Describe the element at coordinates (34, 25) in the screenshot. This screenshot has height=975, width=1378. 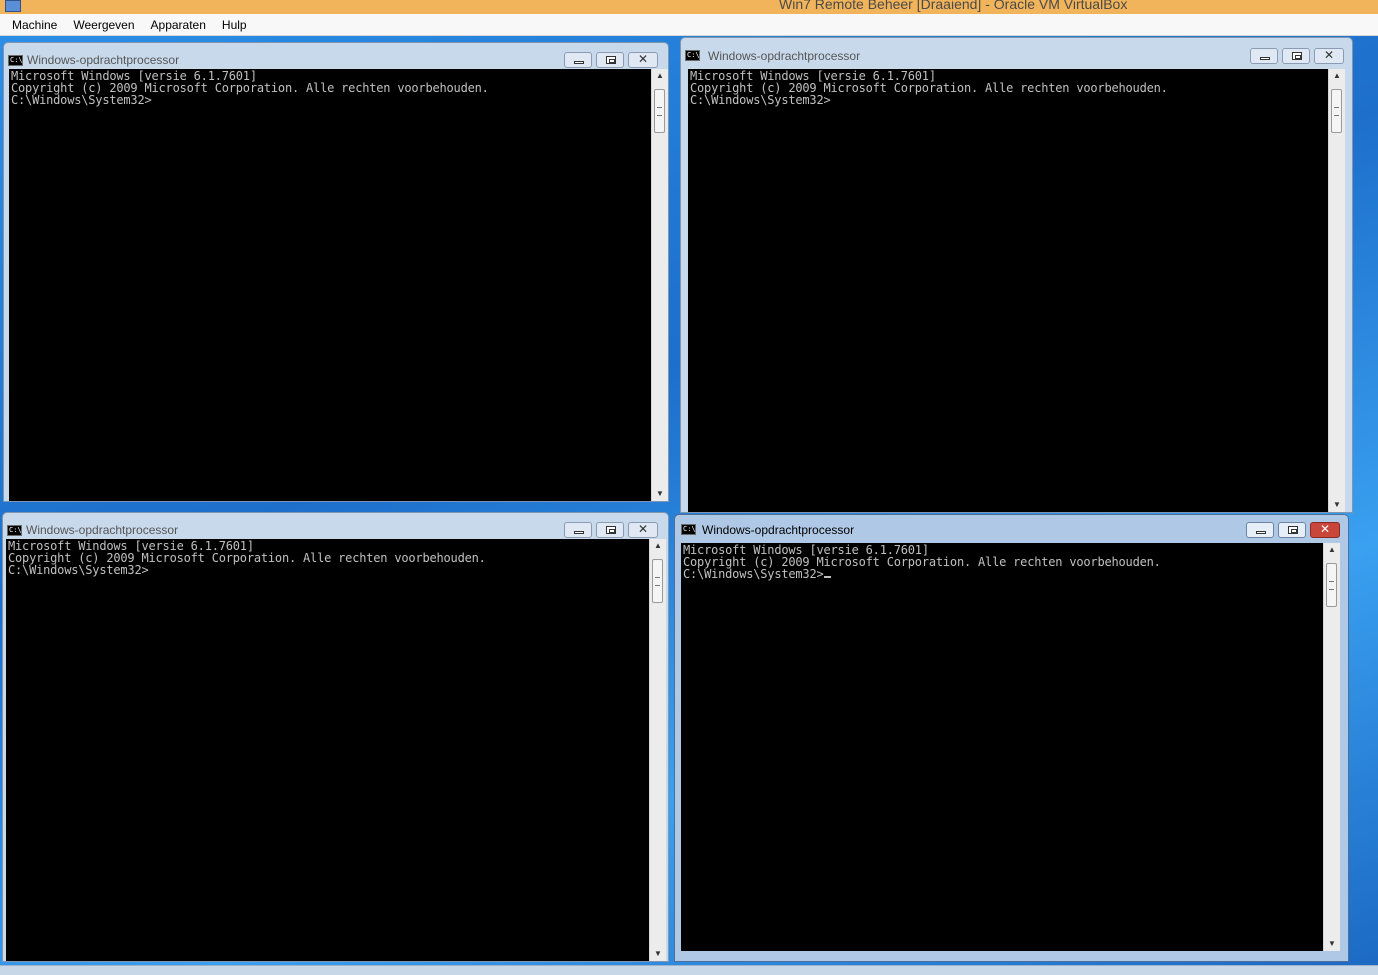
I see `menu-machine: Machine` at that location.